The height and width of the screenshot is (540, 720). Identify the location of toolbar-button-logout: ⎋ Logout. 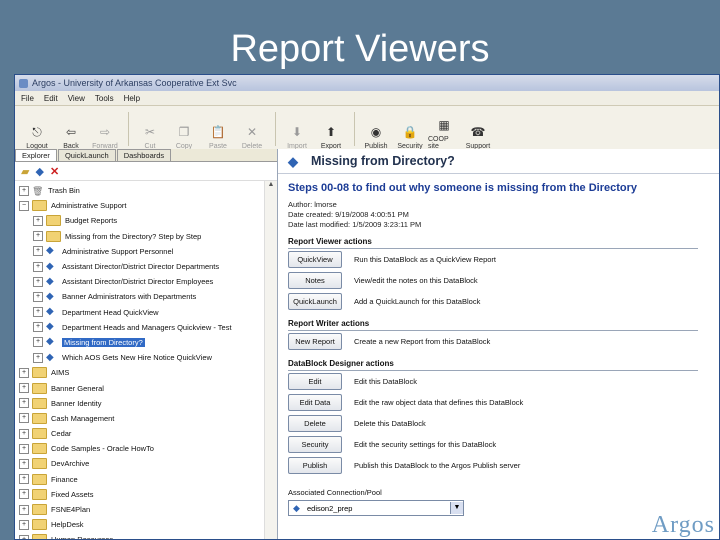
(37, 137).